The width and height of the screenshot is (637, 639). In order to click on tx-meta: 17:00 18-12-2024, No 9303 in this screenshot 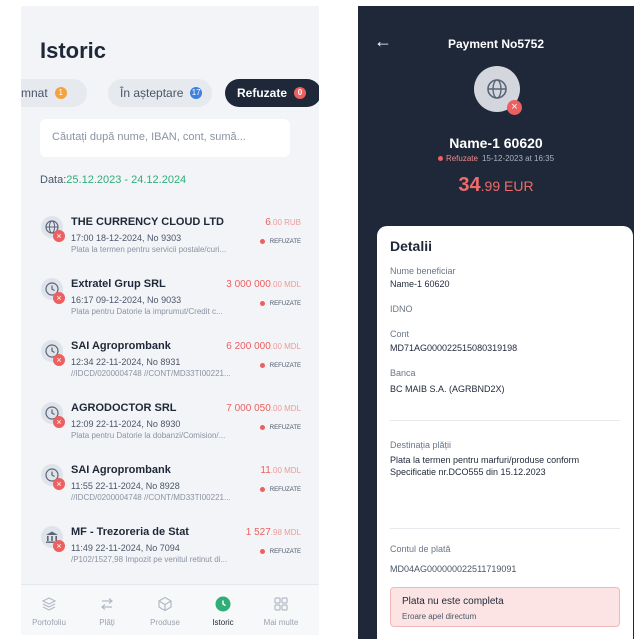, I will do `click(126, 238)`.